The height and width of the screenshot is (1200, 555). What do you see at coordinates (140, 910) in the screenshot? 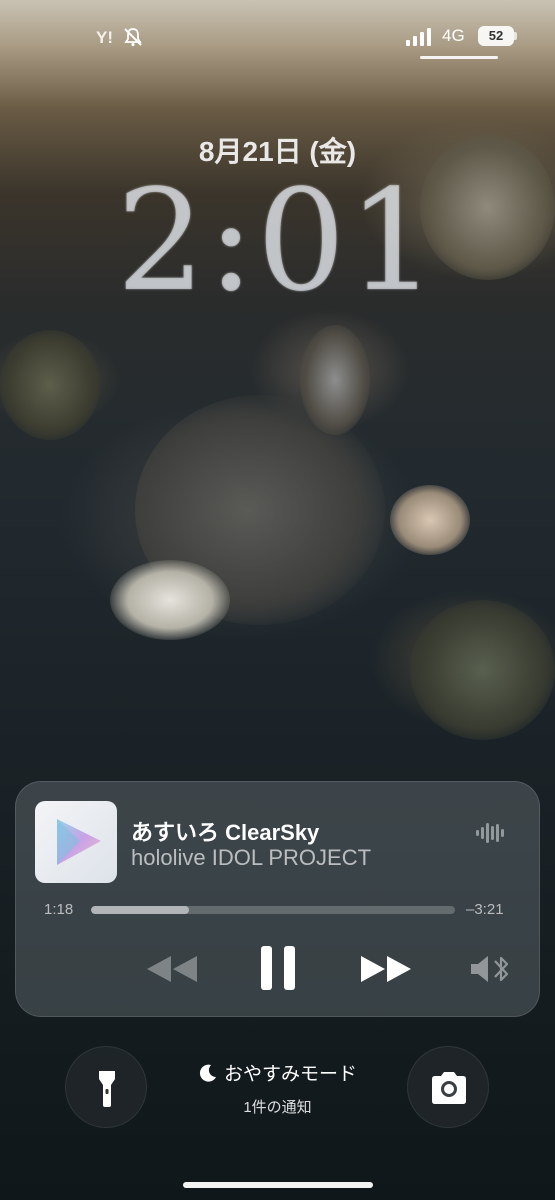
I see `progress-fill` at bounding box center [140, 910].